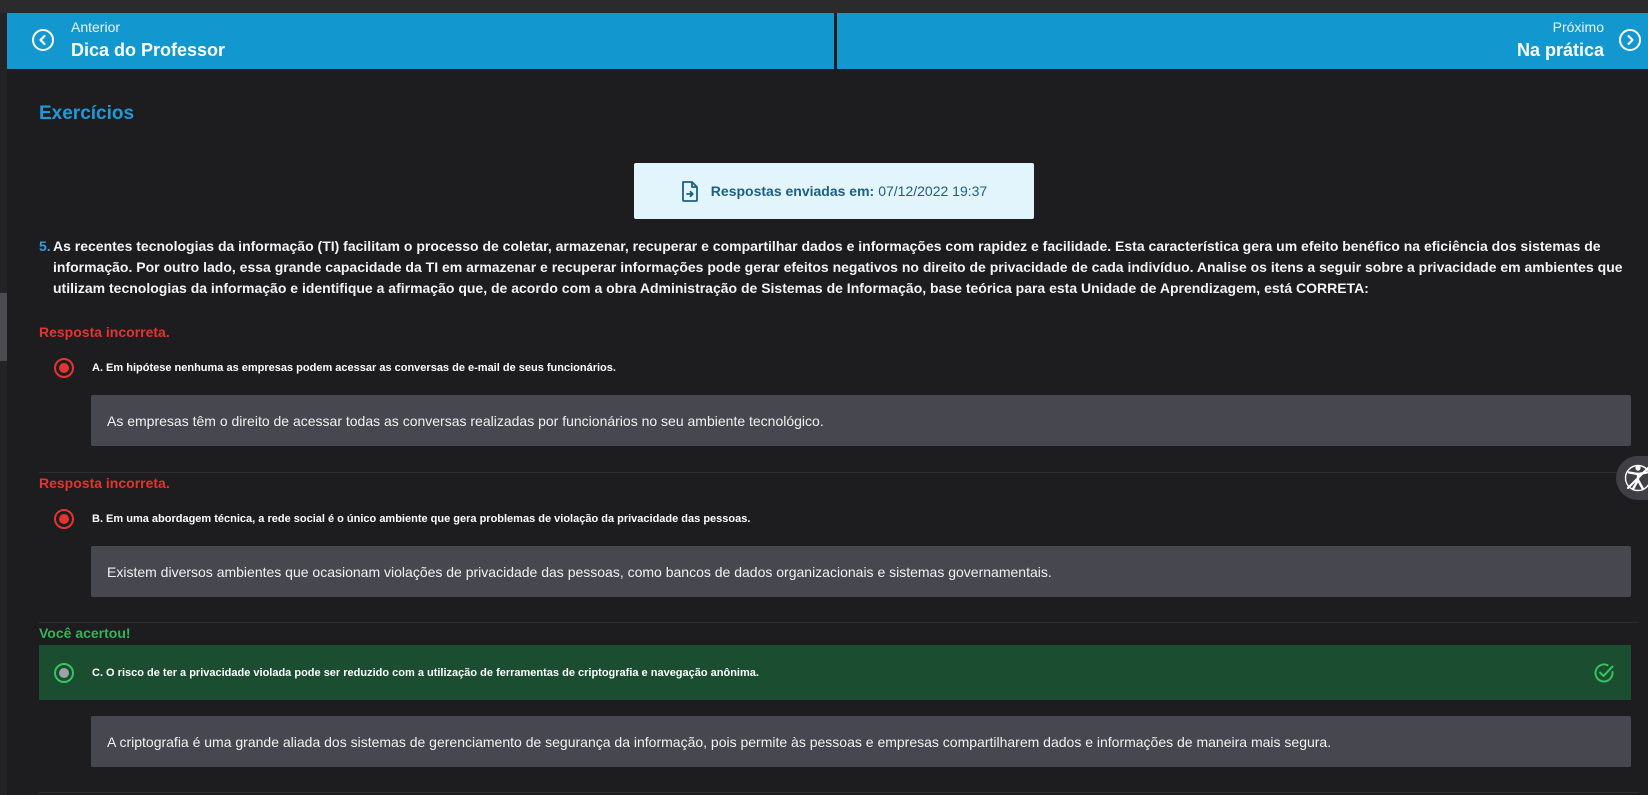 Image resolution: width=1648 pixels, height=795 pixels. Describe the element at coordinates (792, 191) in the screenshot. I see `submission-label: Respostas enviadas em:` at that location.